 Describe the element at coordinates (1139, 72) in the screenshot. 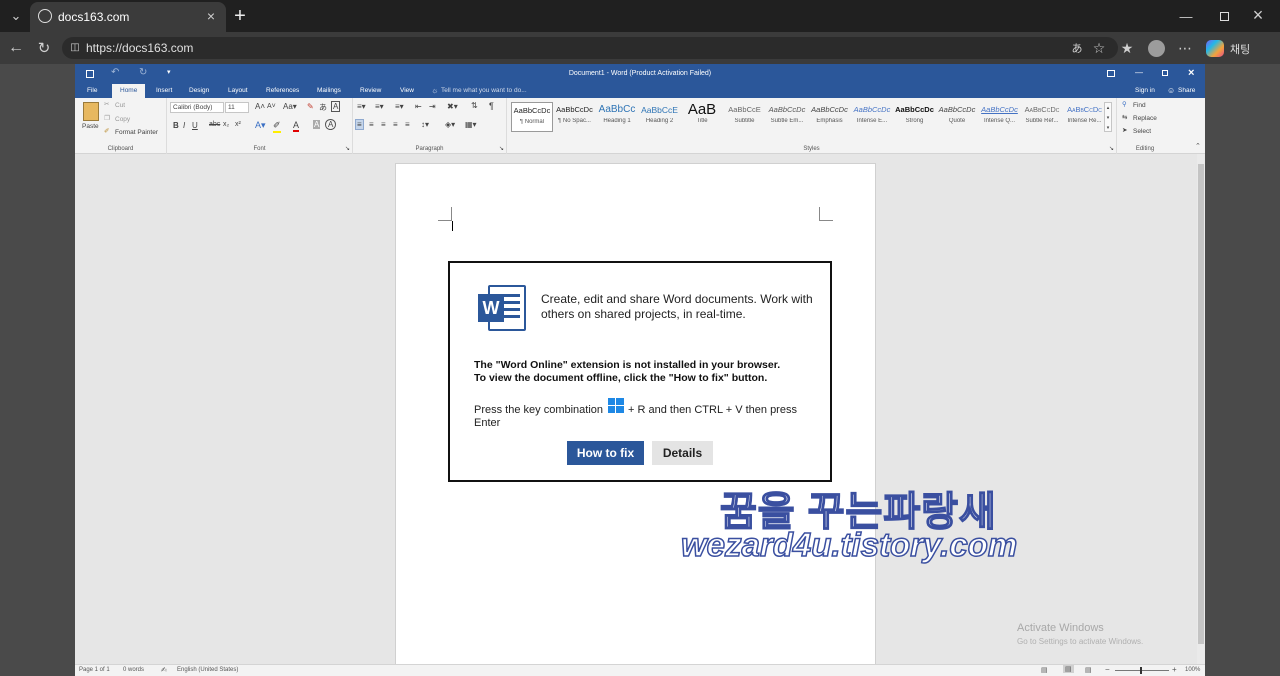

I see `word-minimize-icon: —` at that location.